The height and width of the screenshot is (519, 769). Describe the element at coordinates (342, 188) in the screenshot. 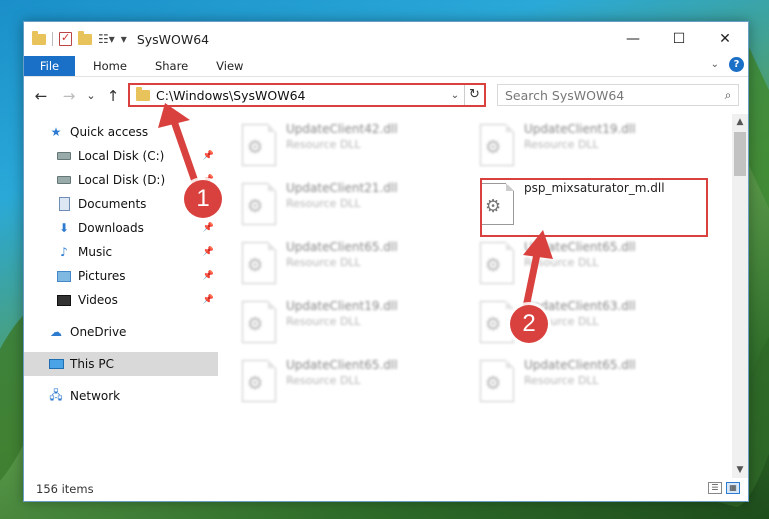

I see `file-name: UpdateClient21.dll` at that location.